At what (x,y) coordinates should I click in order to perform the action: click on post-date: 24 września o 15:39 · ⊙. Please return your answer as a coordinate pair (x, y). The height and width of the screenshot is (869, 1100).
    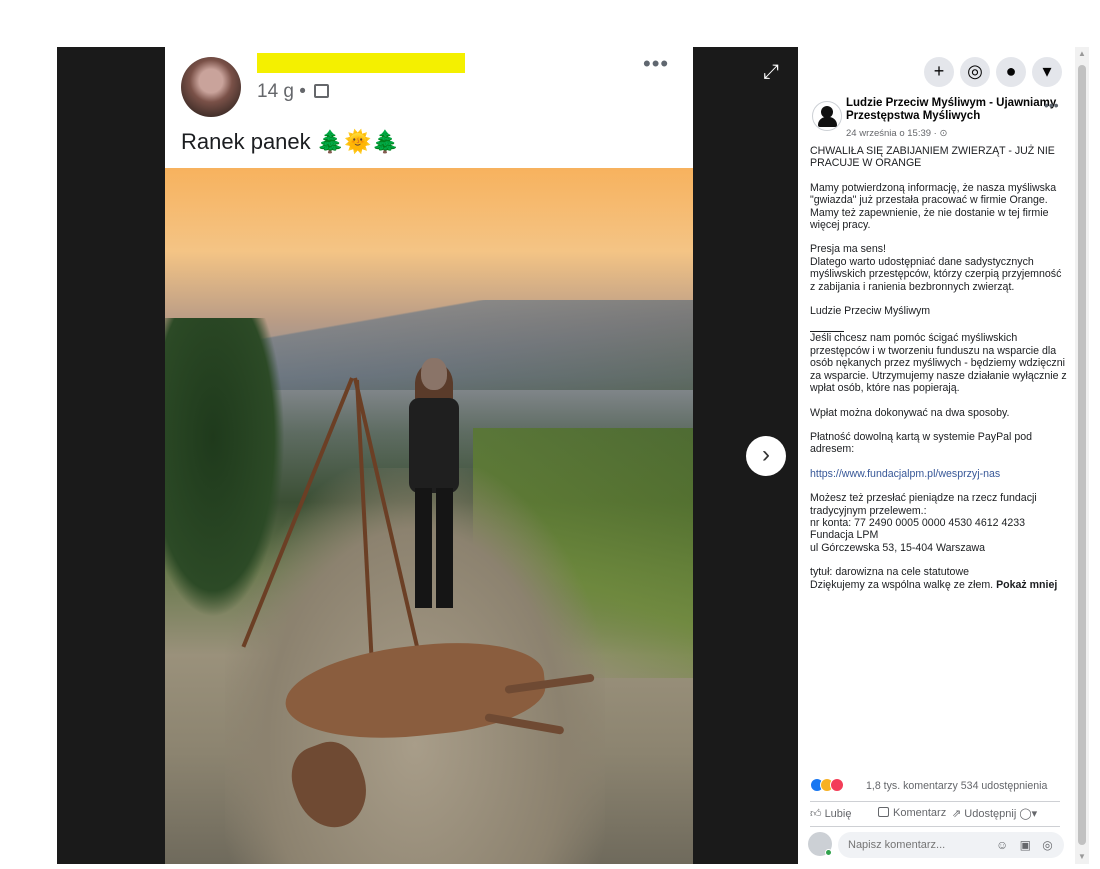
    Looking at the image, I should click on (896, 133).